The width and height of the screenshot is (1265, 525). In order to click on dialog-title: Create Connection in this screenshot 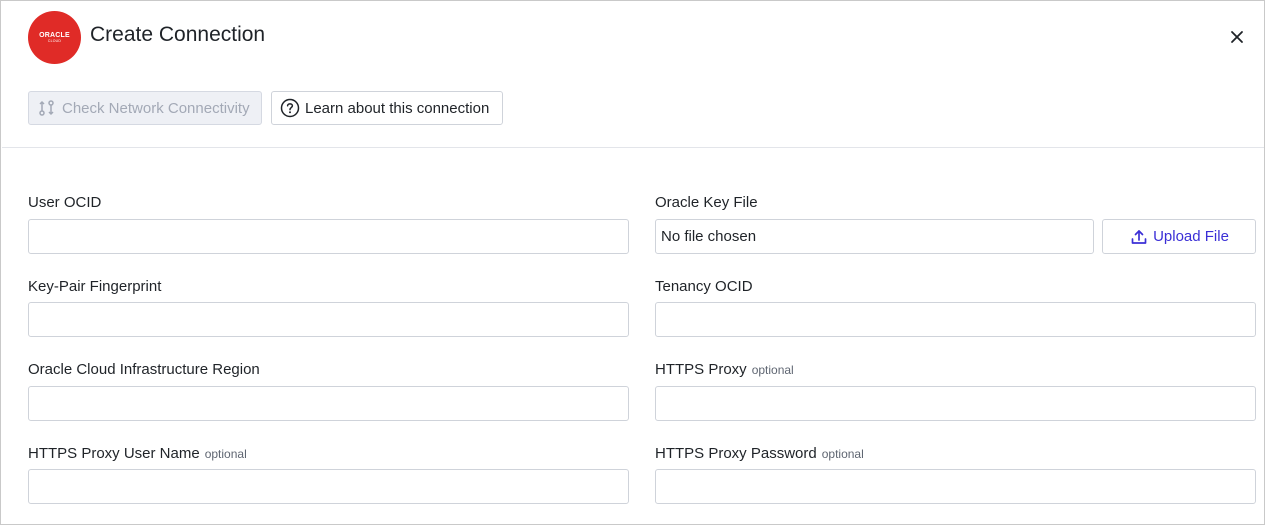, I will do `click(178, 34)`.